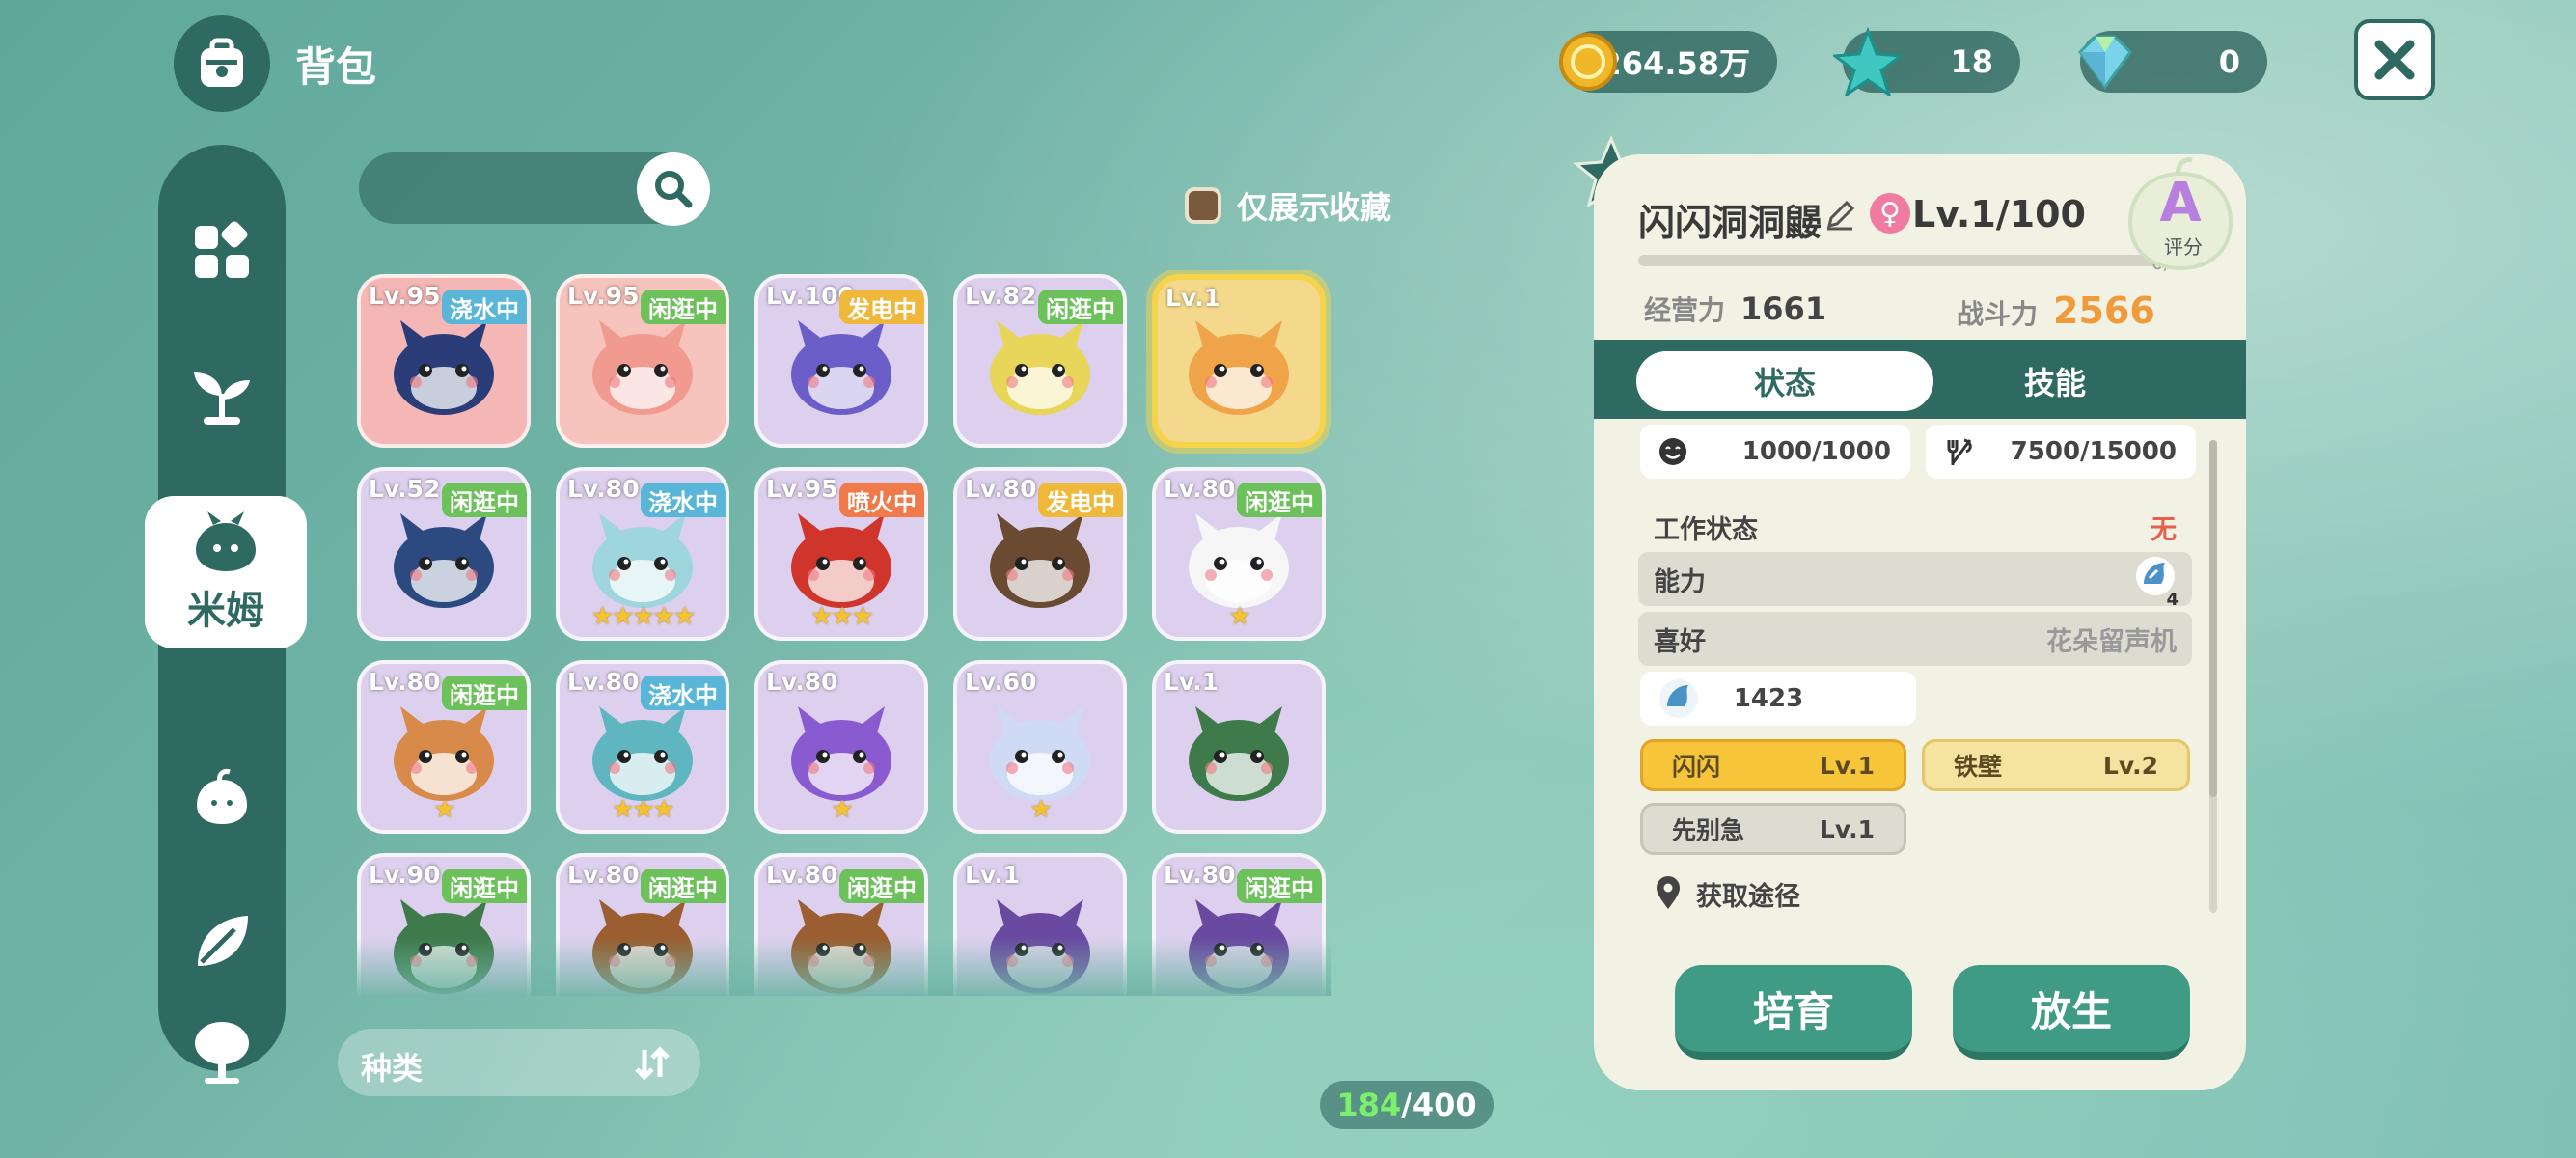 The width and height of the screenshot is (2576, 1158). I want to click on hobby-row: 喜好 花朵留声机, so click(1915, 639).